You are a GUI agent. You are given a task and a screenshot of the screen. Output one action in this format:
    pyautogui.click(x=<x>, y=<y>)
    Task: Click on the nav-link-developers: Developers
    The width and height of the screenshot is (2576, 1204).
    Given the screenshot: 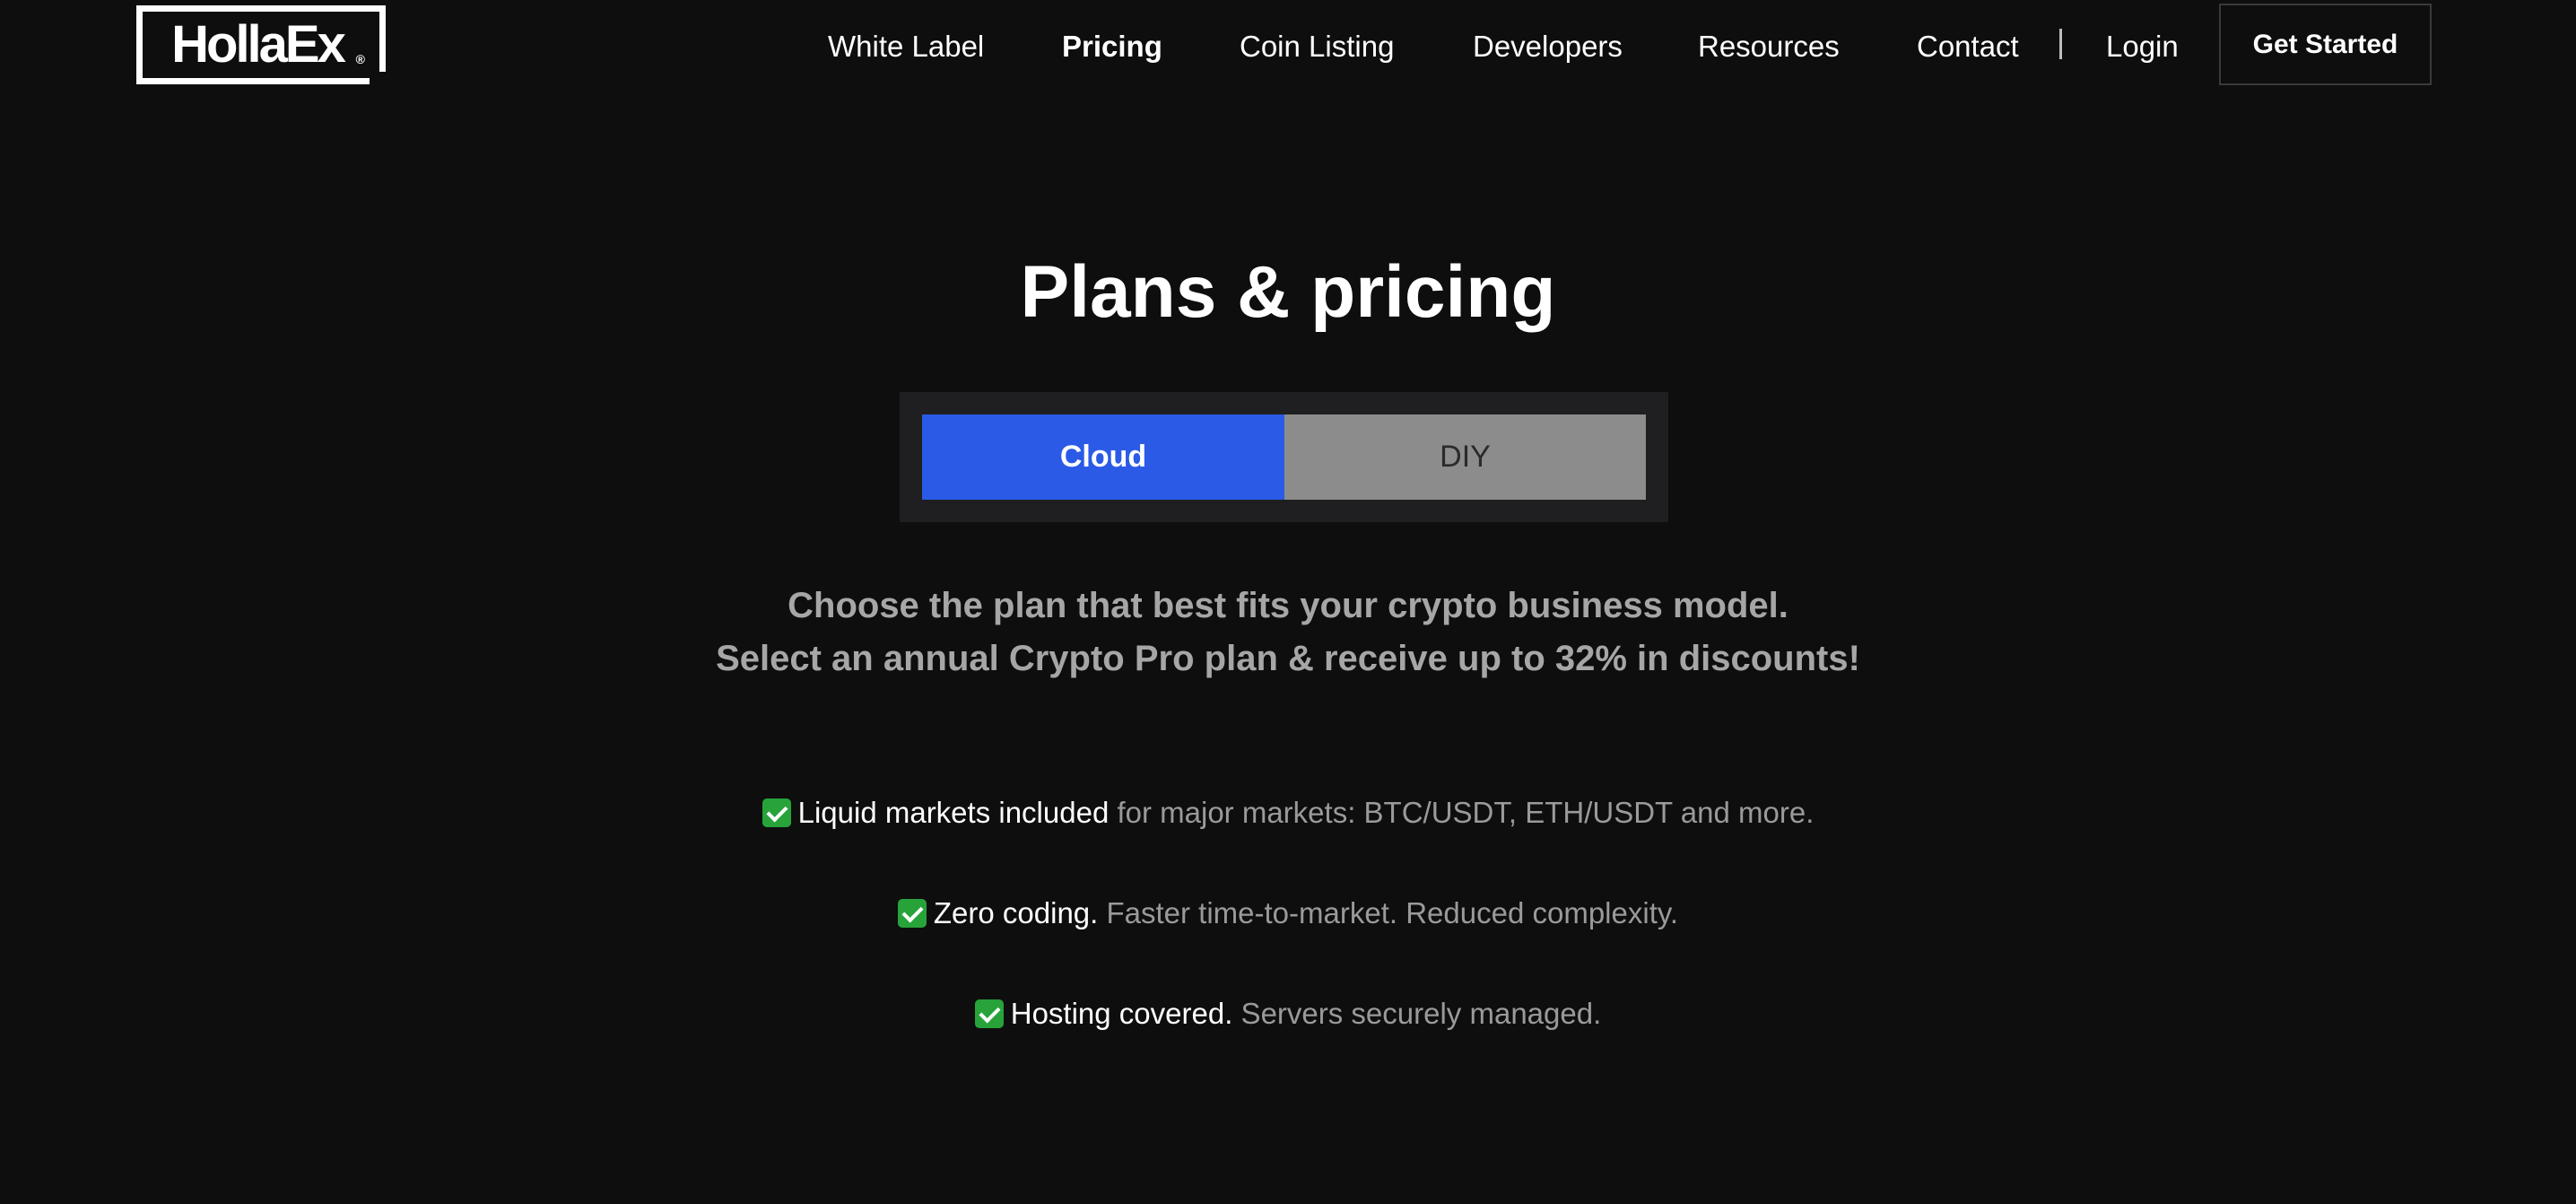 What is the action you would take?
    pyautogui.click(x=1548, y=46)
    